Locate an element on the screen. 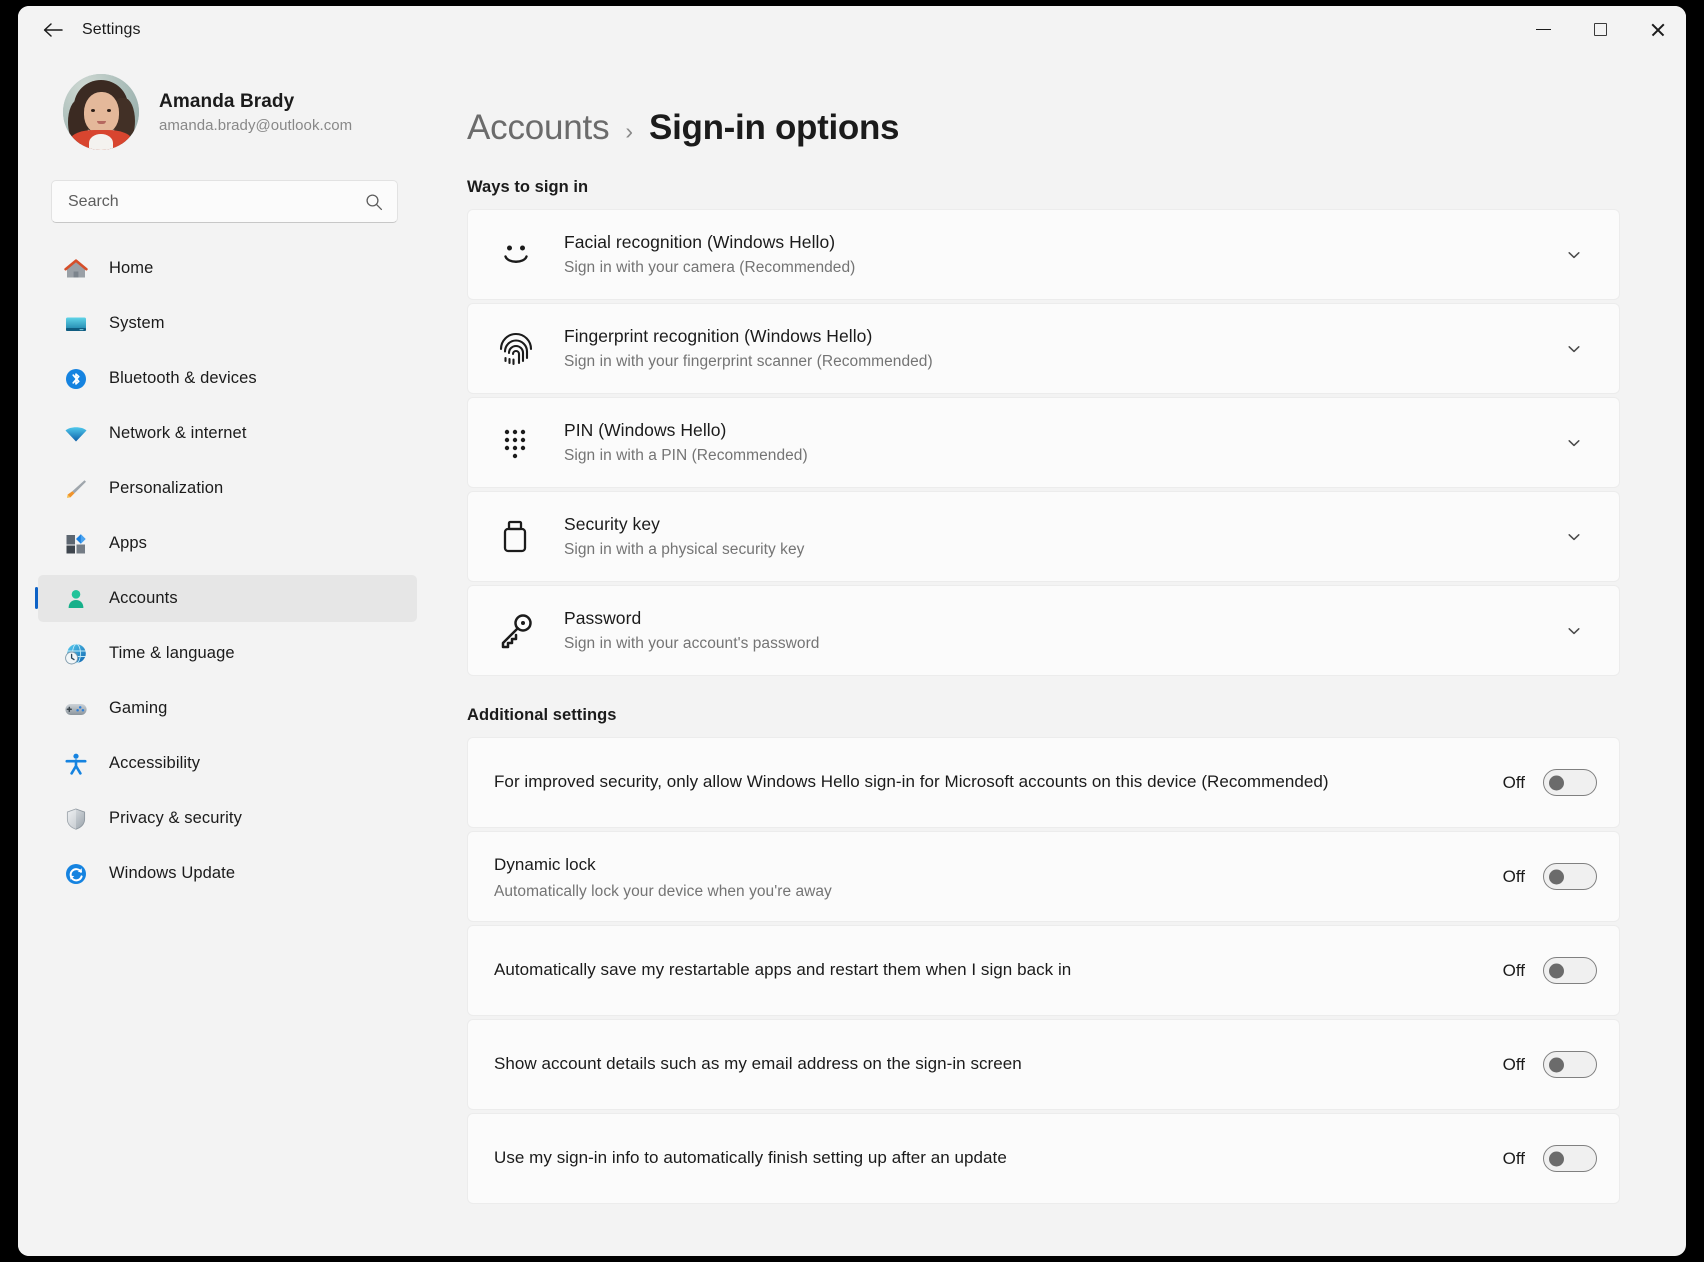 The image size is (1704, 1262). key-icon is located at coordinates (516, 630).